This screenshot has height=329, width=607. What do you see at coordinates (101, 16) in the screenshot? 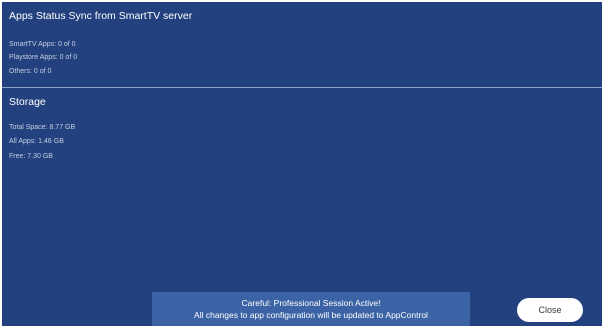
I see `sync-section-title: Apps Status Sync from SmartTV server` at bounding box center [101, 16].